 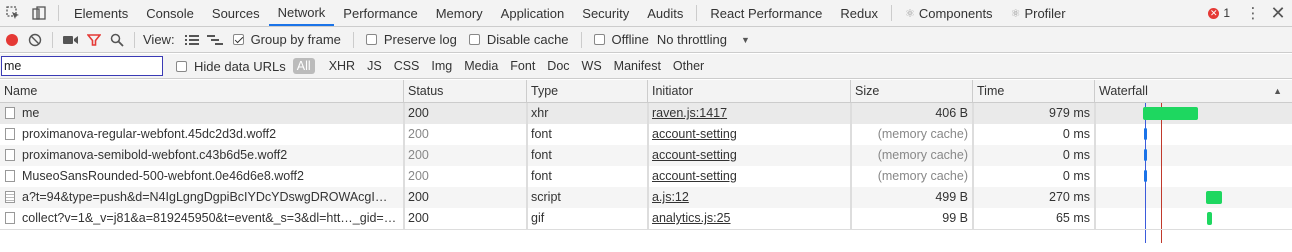 I want to click on tab-components: ⚛ Components, so click(x=949, y=13).